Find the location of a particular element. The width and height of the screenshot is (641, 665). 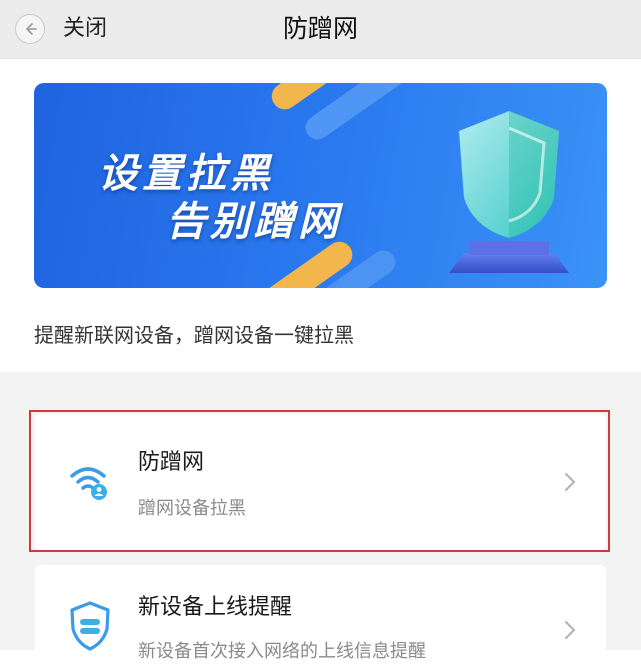

banner-stripe-blue is located at coordinates (361, 114).